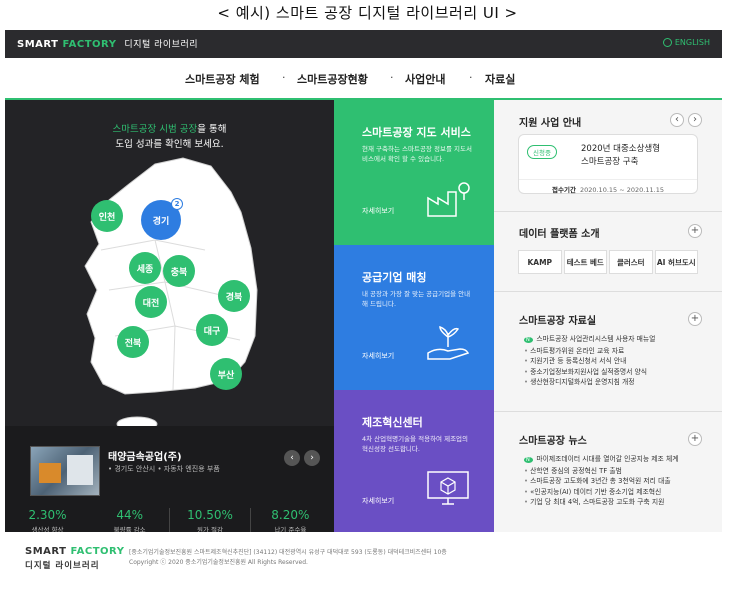 This screenshot has height=589, width=735. I want to click on platform-title: 데이터 플랫폼 소개, so click(559, 234).